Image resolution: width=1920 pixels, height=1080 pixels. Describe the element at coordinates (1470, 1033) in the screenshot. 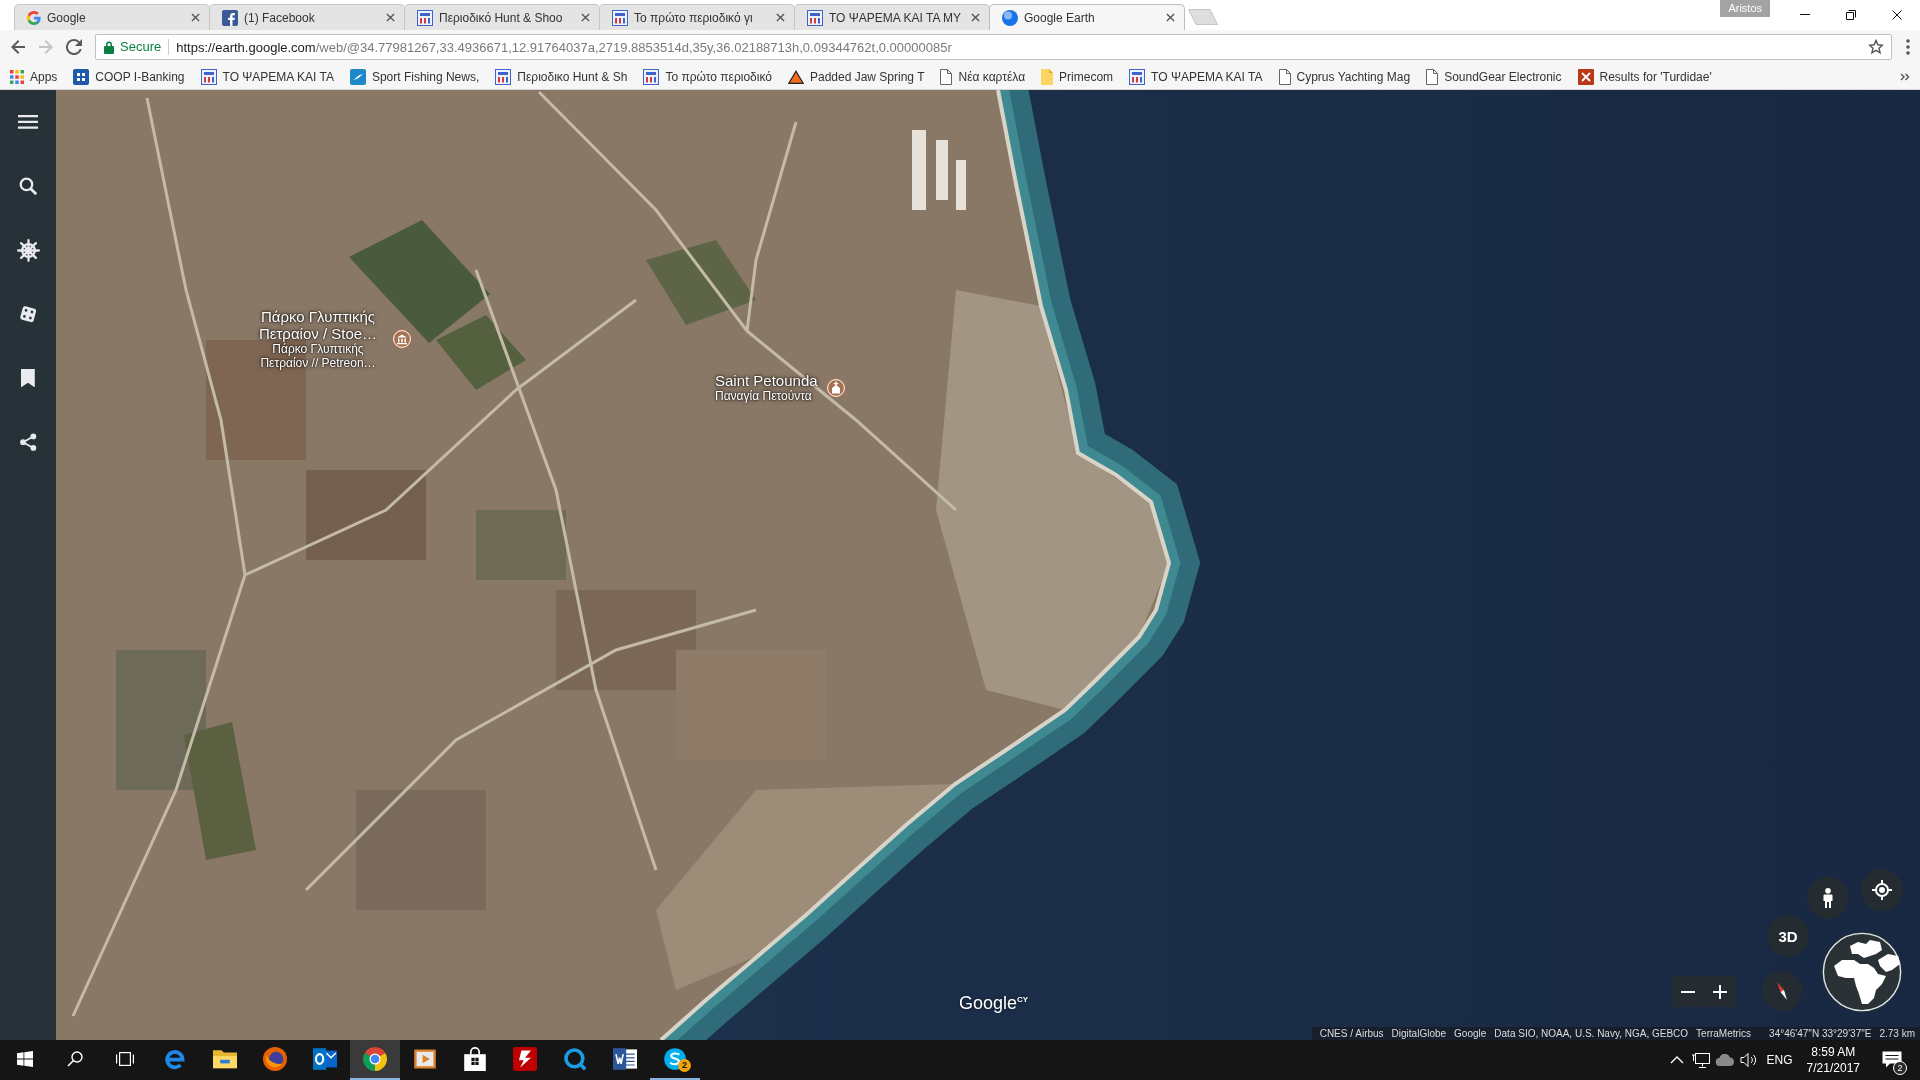

I see `attribution-text: Google` at that location.